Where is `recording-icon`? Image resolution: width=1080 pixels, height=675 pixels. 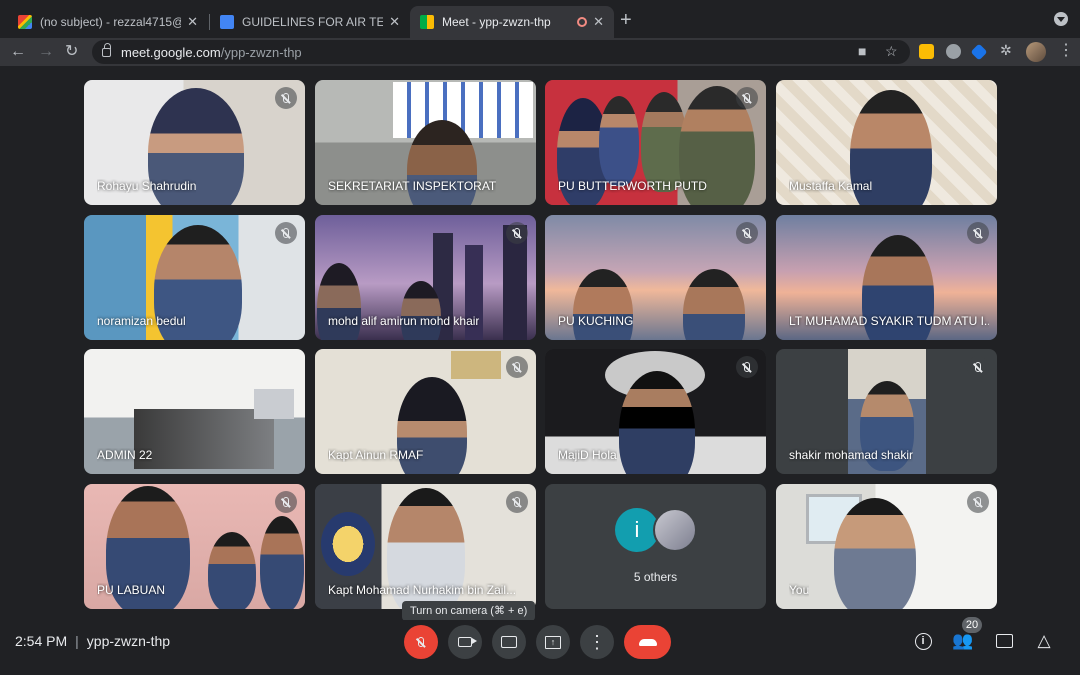
recording-icon is located at coordinates (582, 22).